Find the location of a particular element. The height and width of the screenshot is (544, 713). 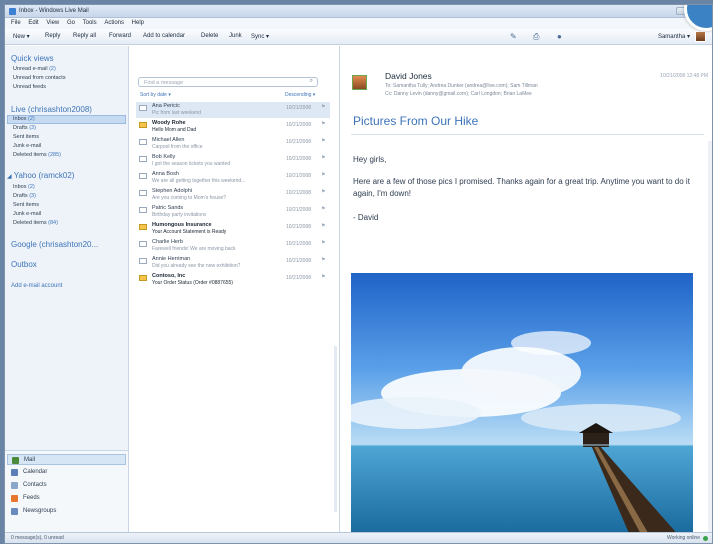

message-list-scrollbar is located at coordinates (335, 429).